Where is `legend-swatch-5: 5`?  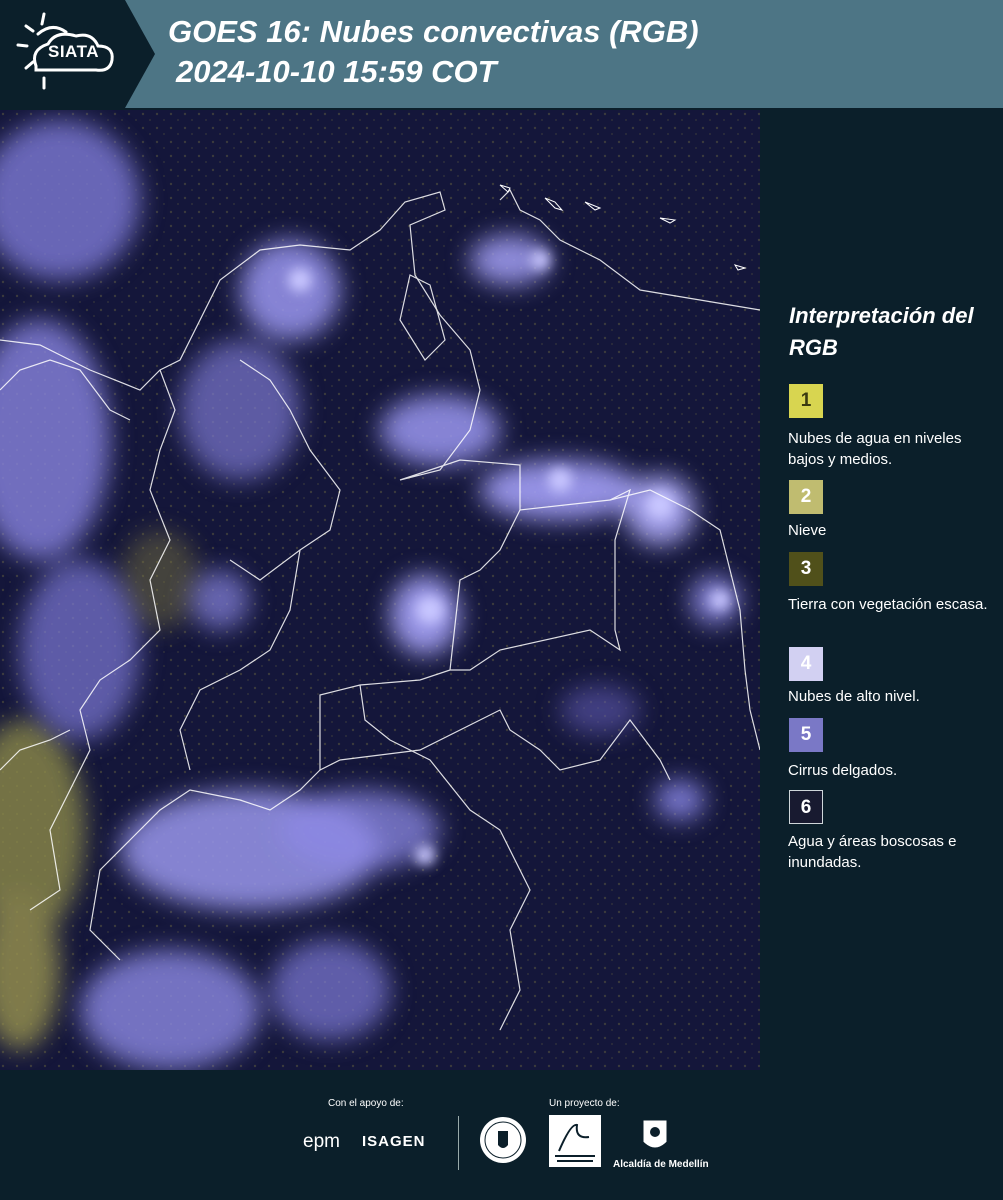 legend-swatch-5: 5 is located at coordinates (806, 735).